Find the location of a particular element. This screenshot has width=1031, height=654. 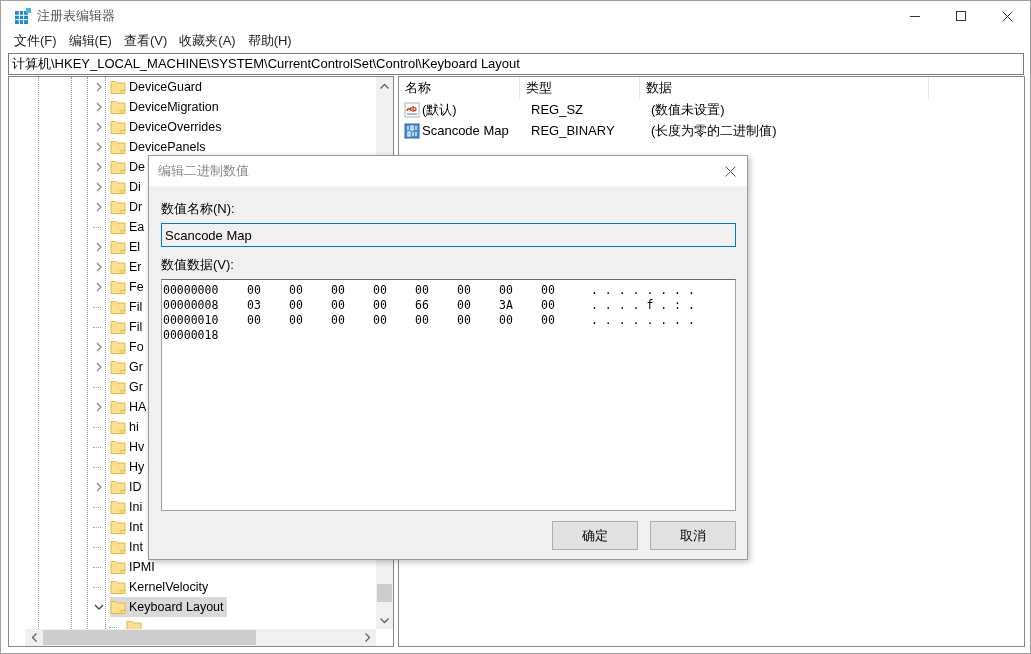

tree-item: Hy is located at coordinates (129, 467).